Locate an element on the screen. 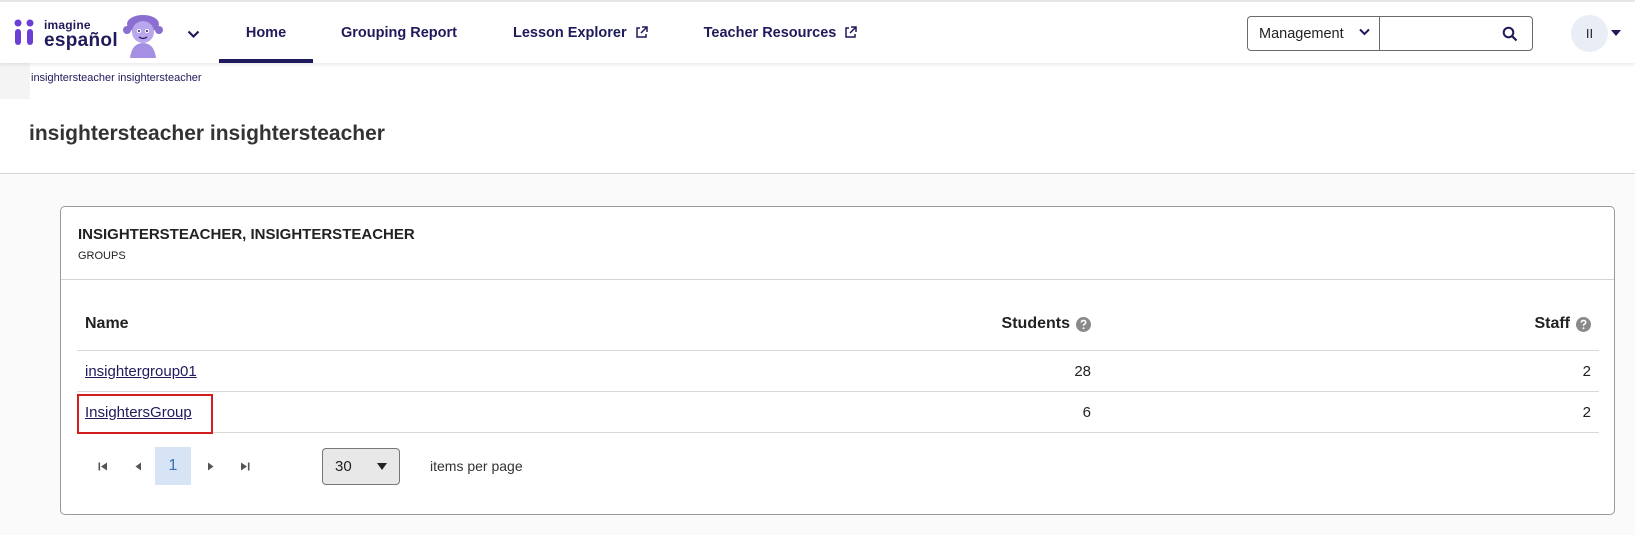 The height and width of the screenshot is (535, 1635). breadcrumb-gutter is located at coordinates (15, 81).